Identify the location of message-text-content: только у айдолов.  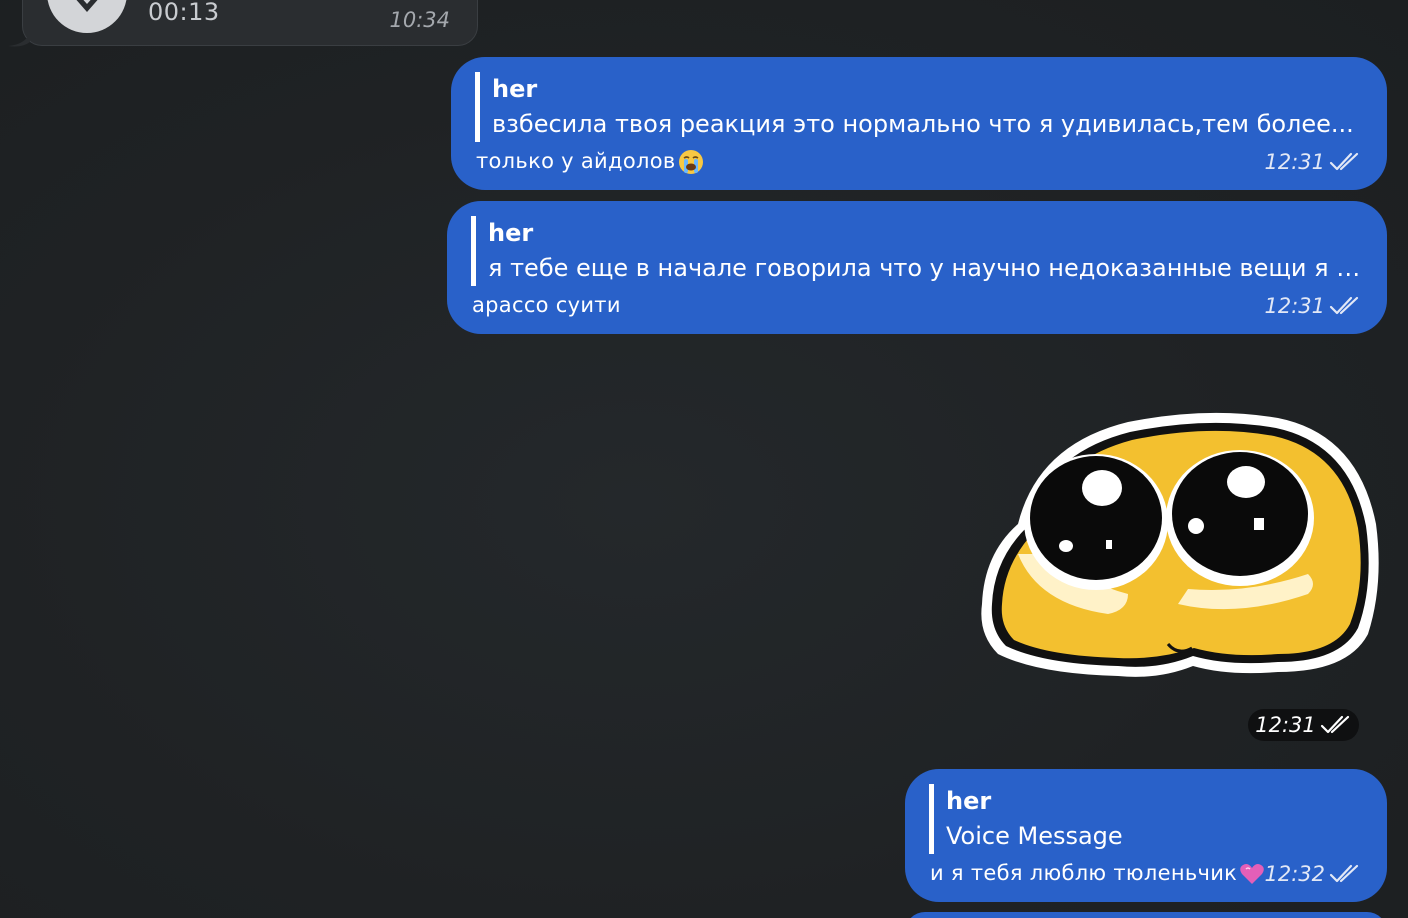
(576, 161).